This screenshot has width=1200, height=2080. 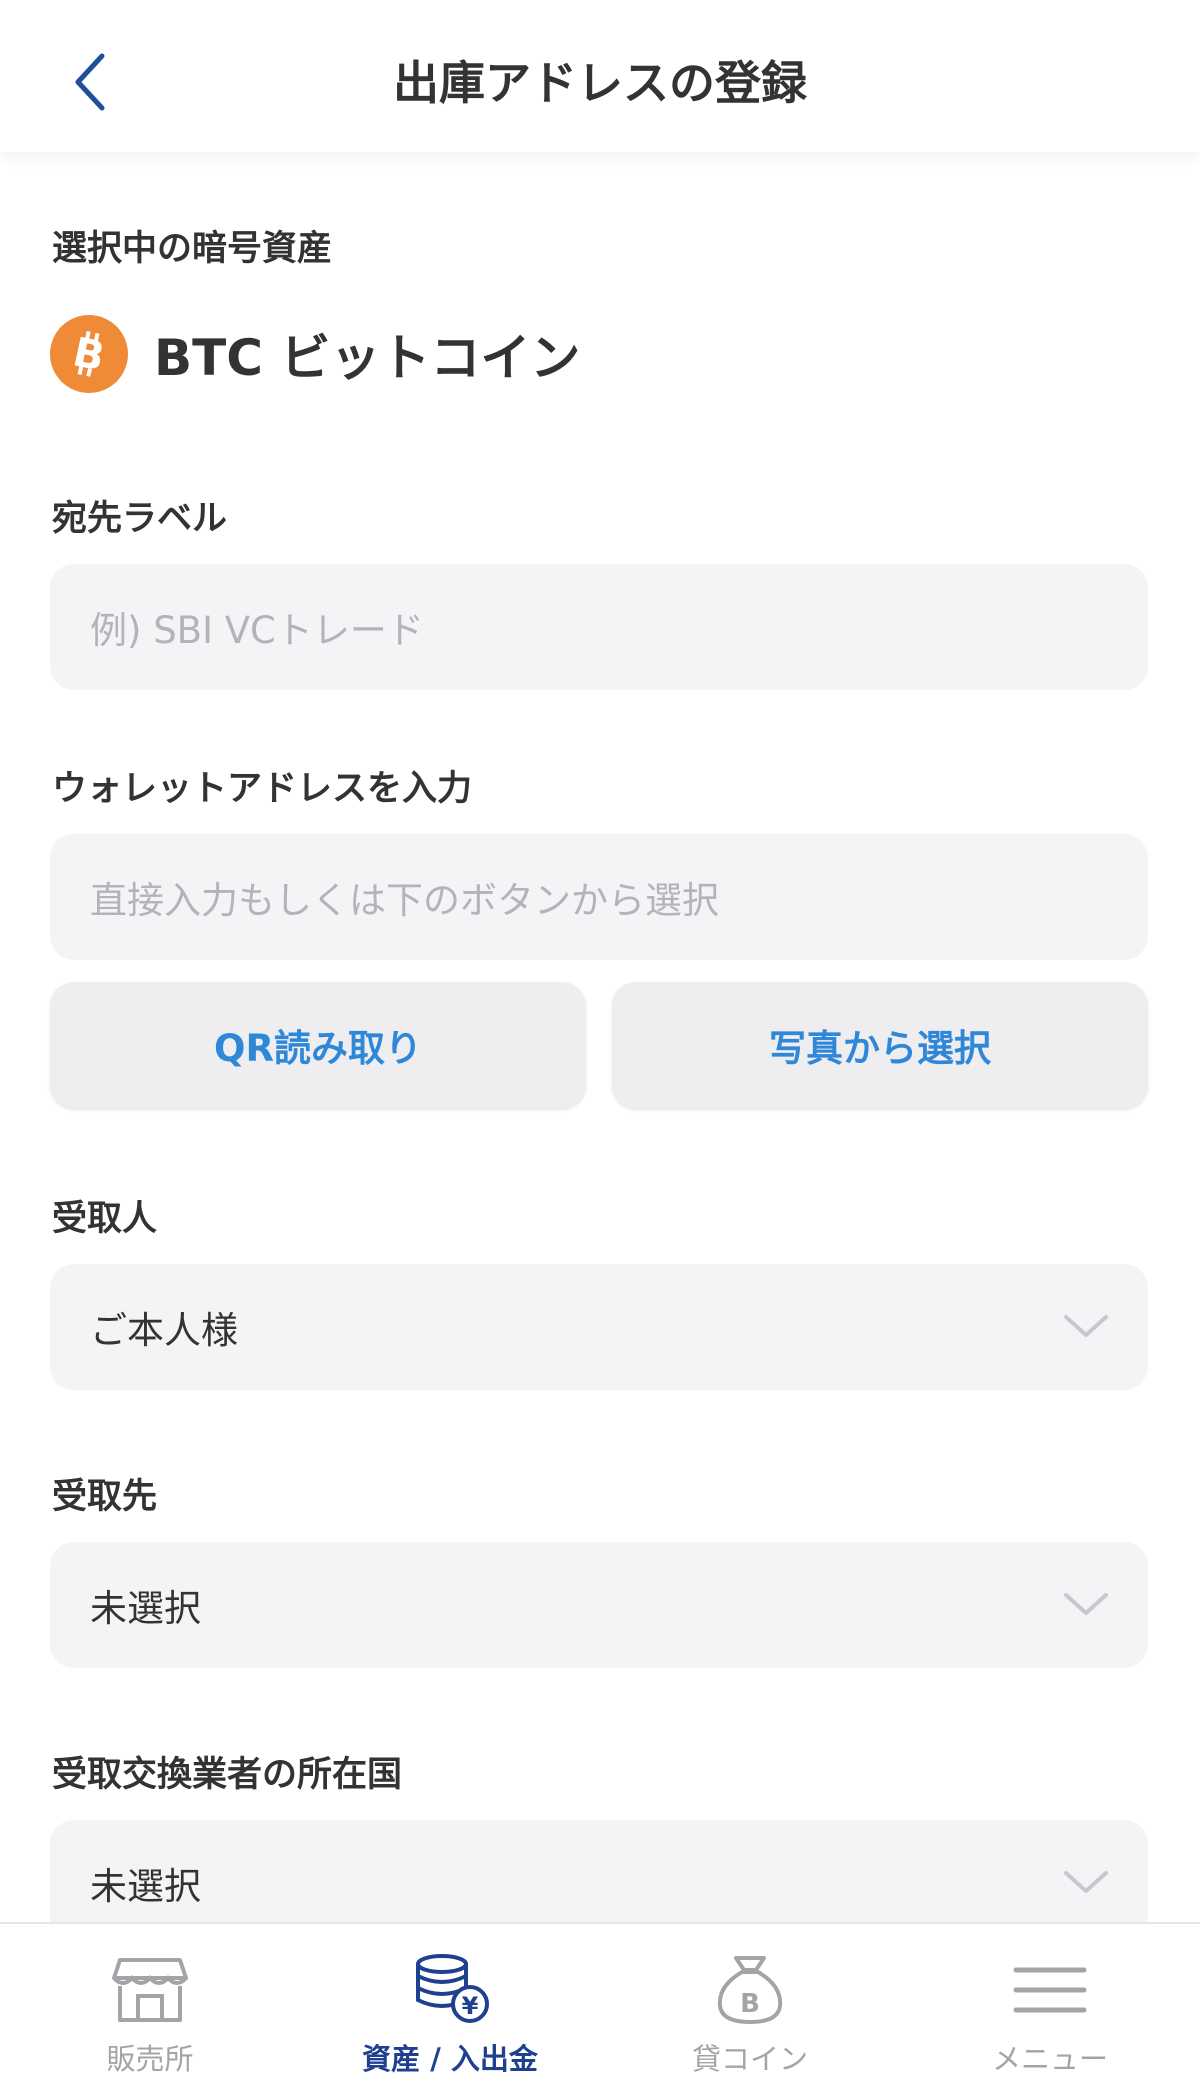 I want to click on recipient-select: ご本人様, so click(x=599, y=1327).